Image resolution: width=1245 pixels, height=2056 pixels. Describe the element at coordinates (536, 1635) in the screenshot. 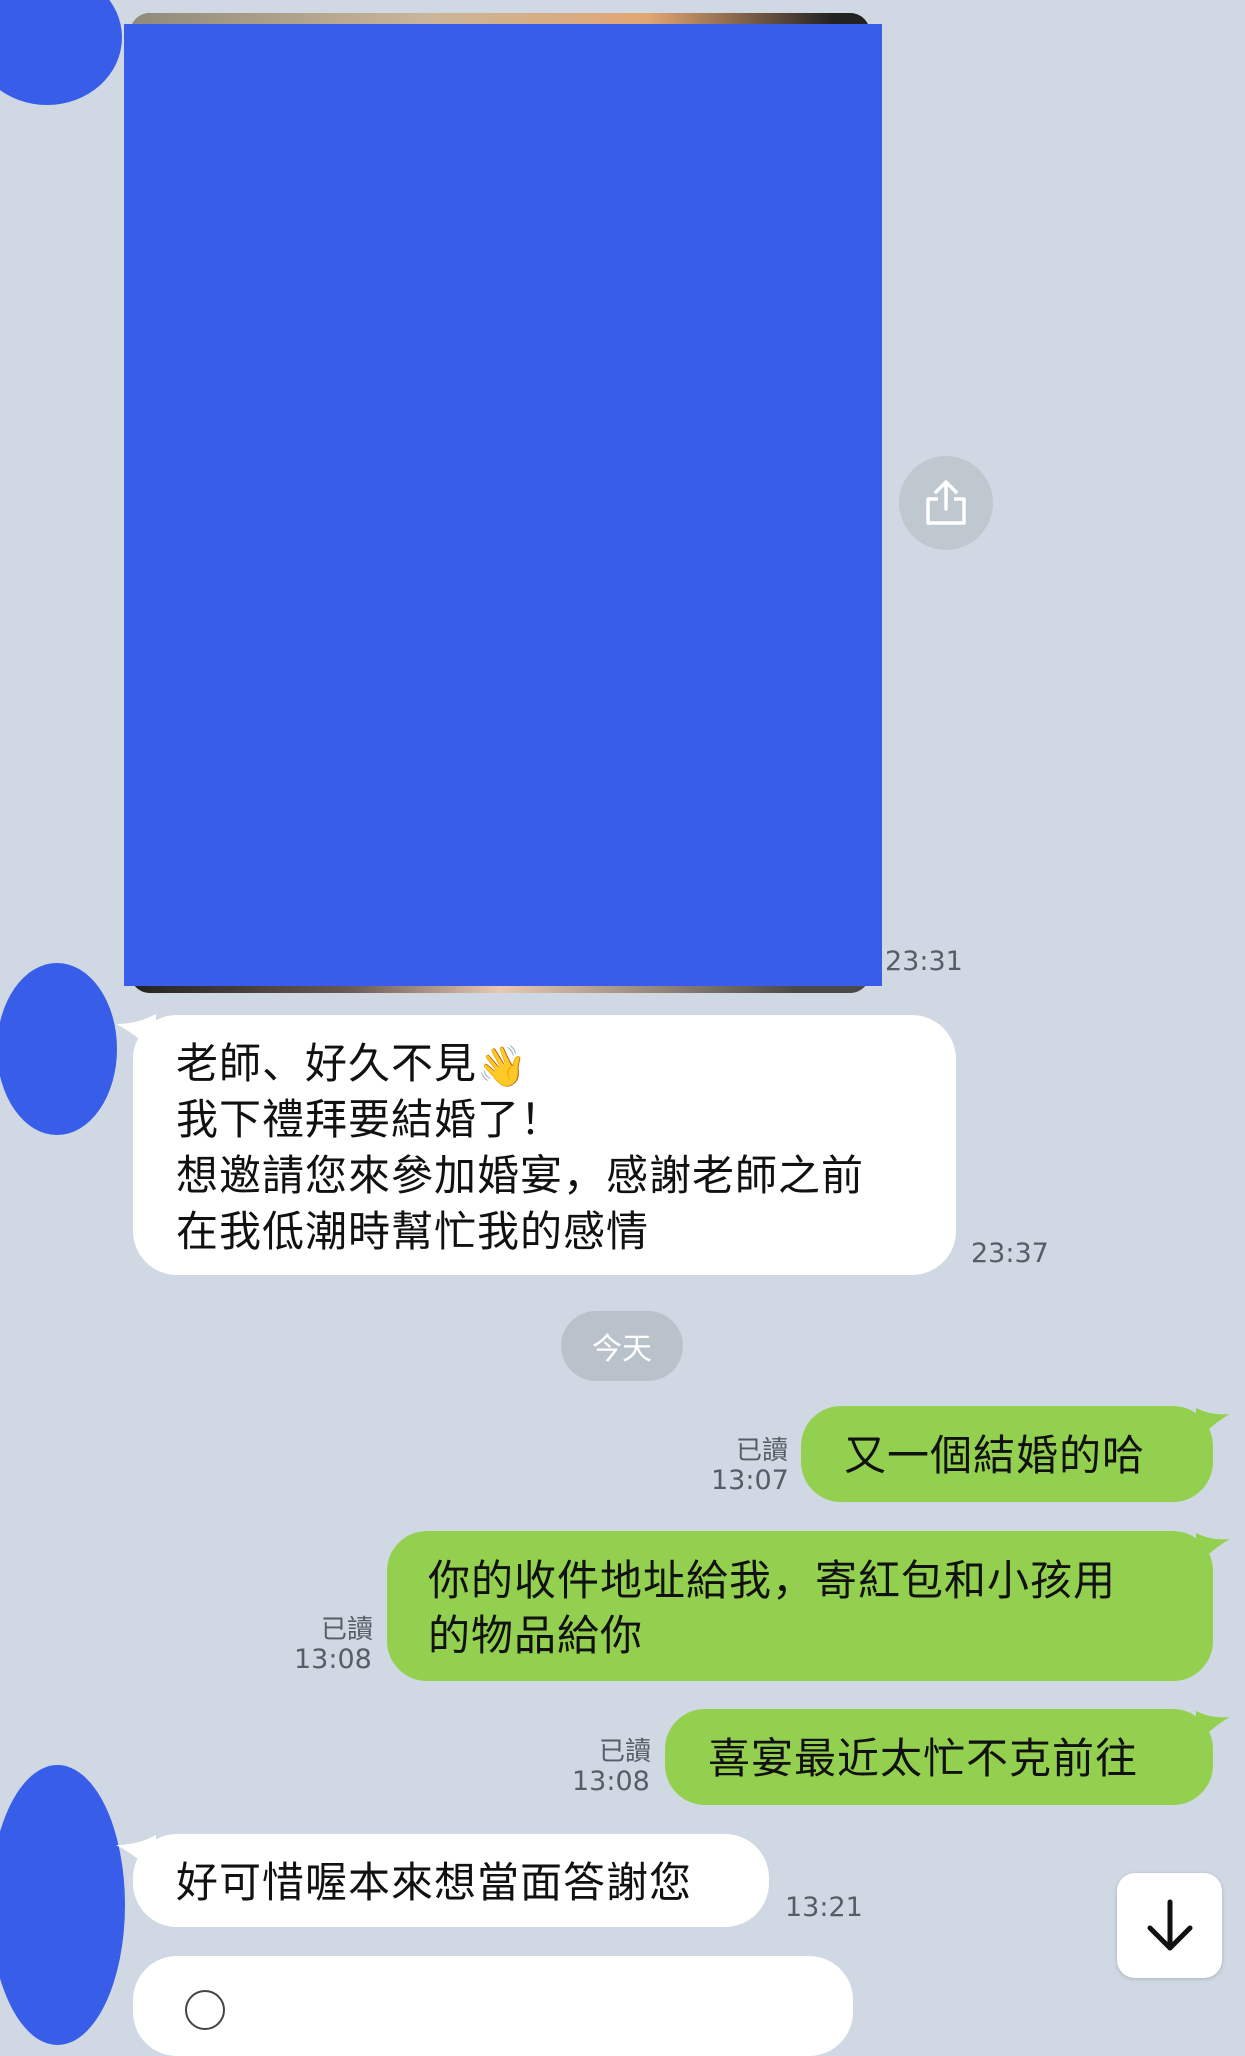

I see `message-line: 的物品給你` at that location.